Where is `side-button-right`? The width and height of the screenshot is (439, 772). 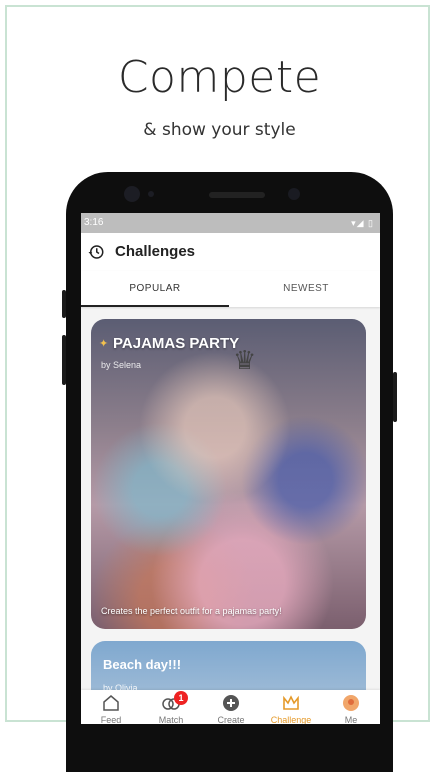 side-button-right is located at coordinates (395, 397).